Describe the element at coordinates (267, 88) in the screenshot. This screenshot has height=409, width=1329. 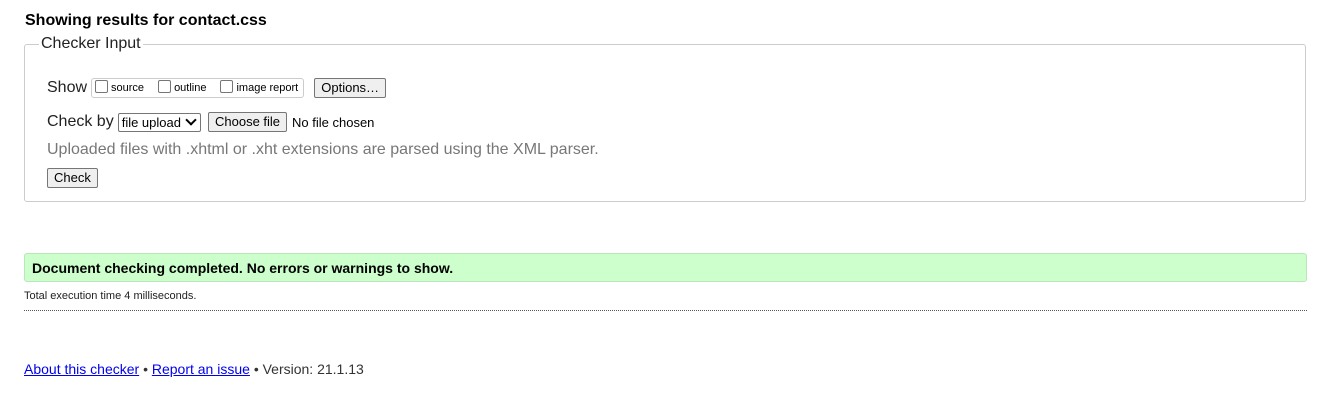
I see `image-report-label: image report` at that location.